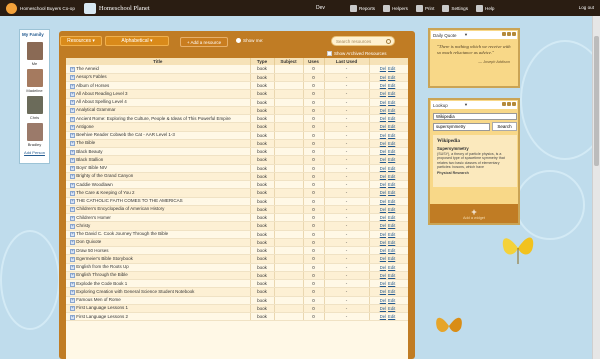 Image resolution: width=600 pixels, height=359 pixels. Describe the element at coordinates (237, 94) in the screenshot. I see `table-row: + All About Reading Level 3 book 0- Del Edit` at that location.